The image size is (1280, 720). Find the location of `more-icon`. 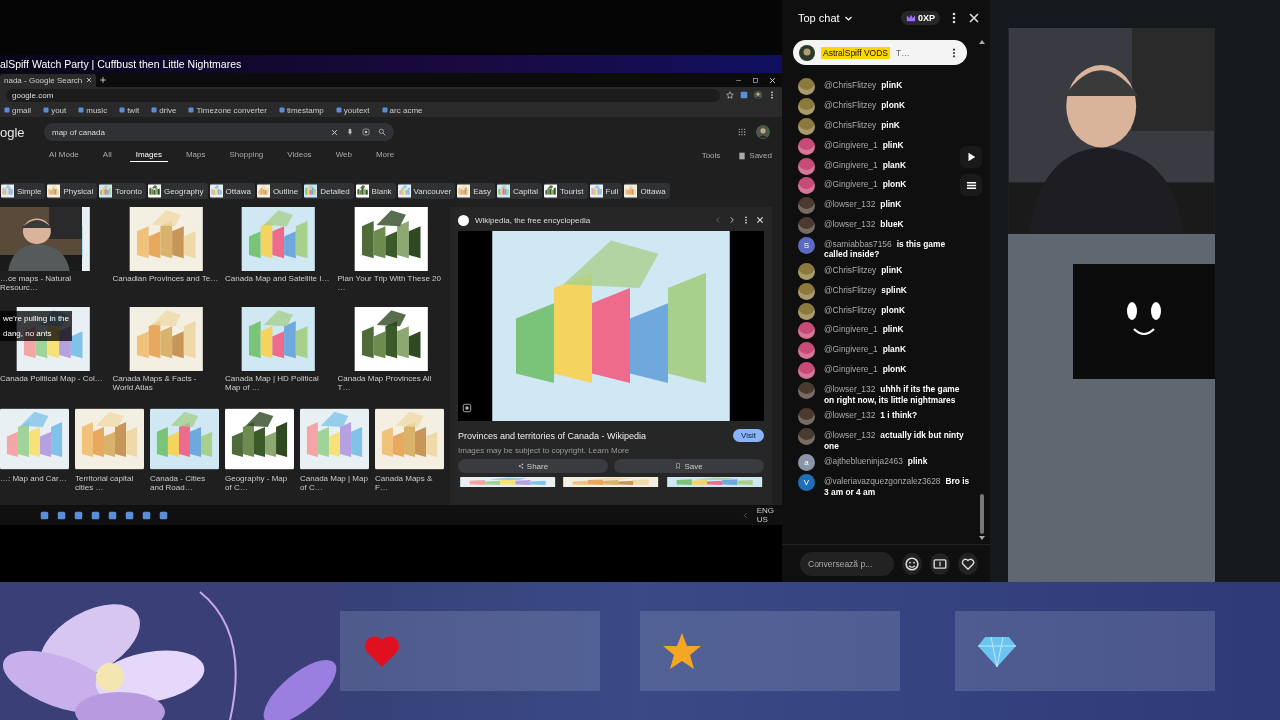

more-icon is located at coordinates (746, 220).